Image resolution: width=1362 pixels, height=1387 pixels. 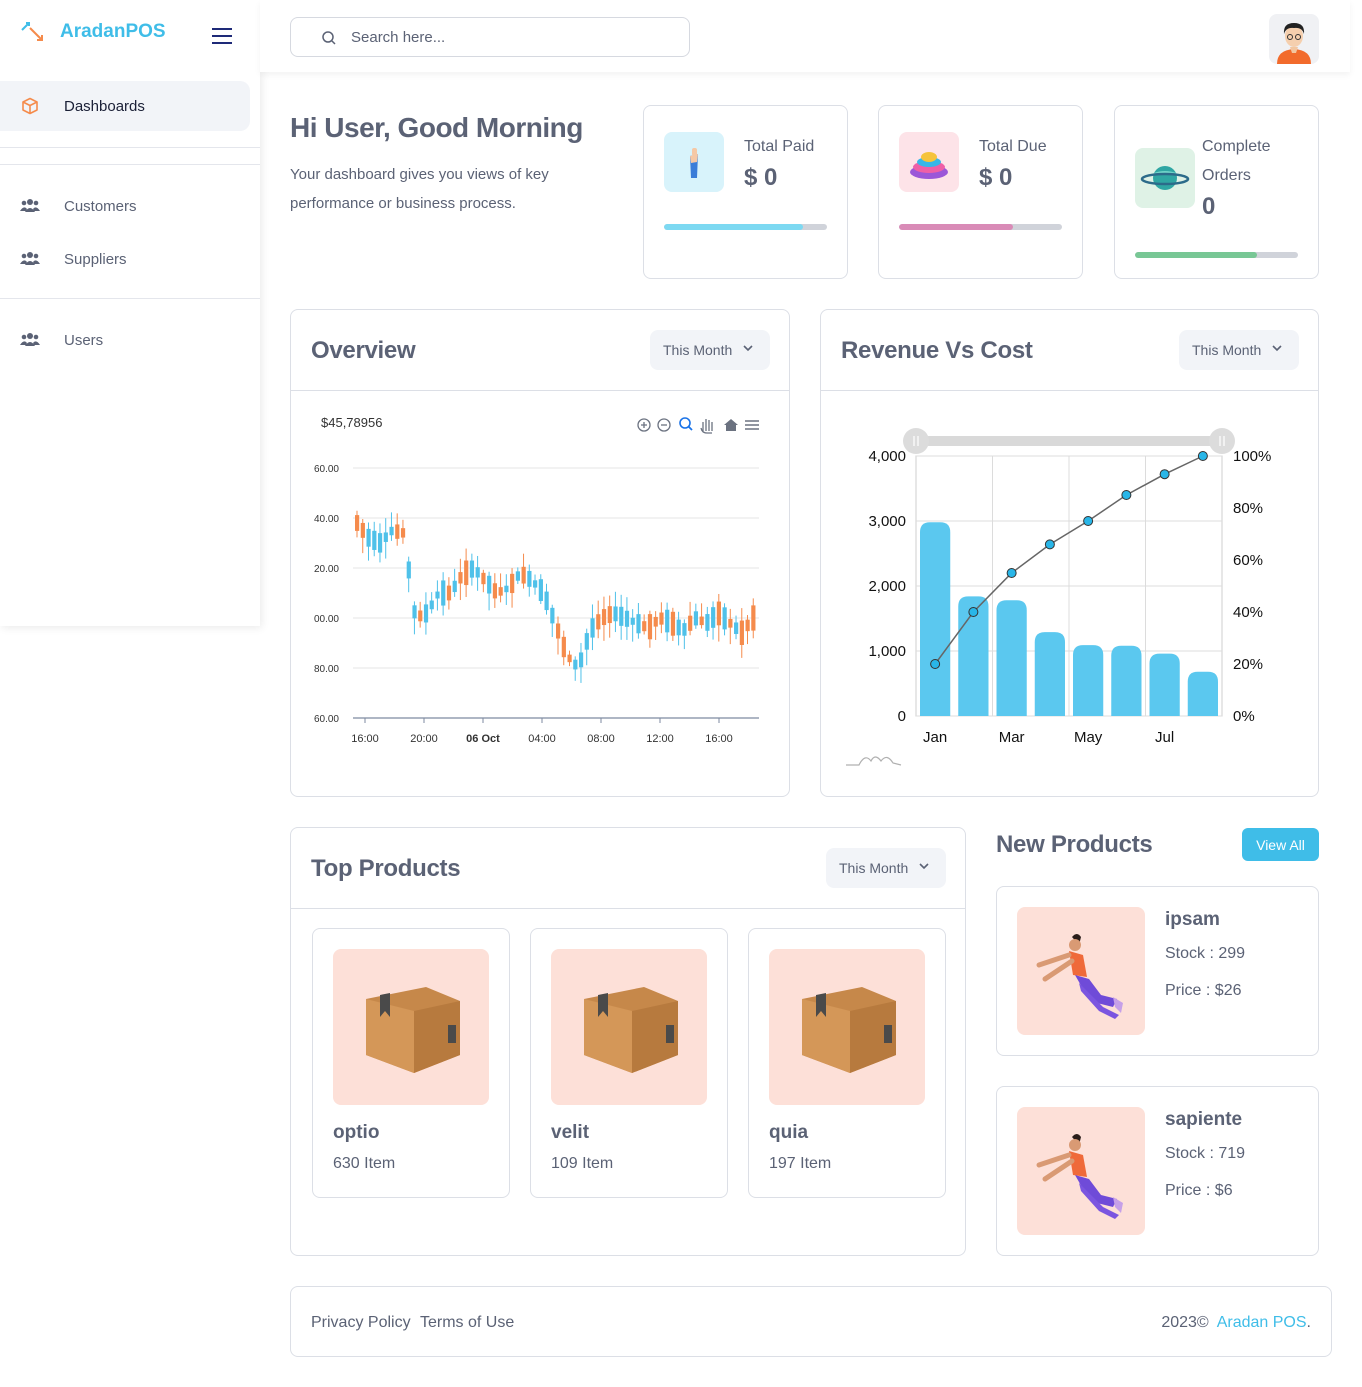 What do you see at coordinates (329, 38) in the screenshot?
I see `search-icon` at bounding box center [329, 38].